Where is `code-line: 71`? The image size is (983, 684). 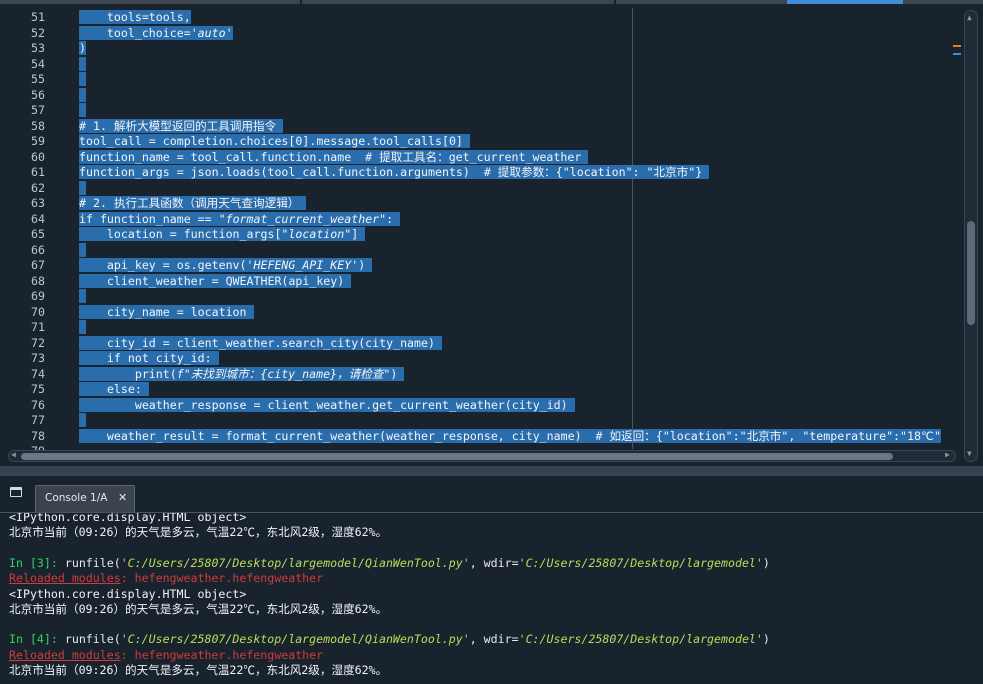 code-line: 71 is located at coordinates (481, 327).